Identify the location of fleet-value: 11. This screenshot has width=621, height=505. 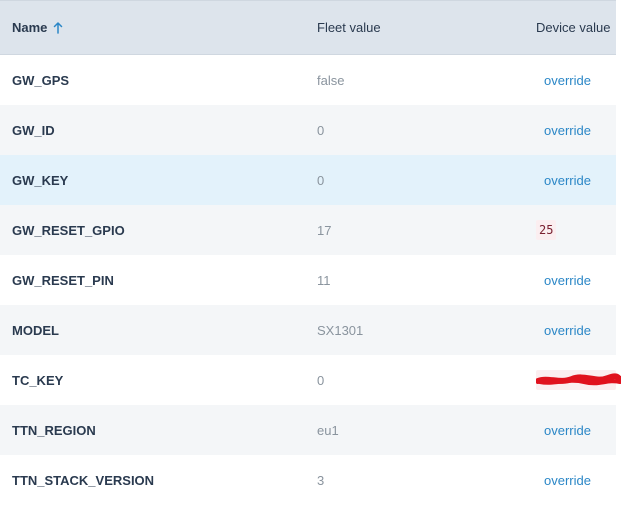
(324, 280).